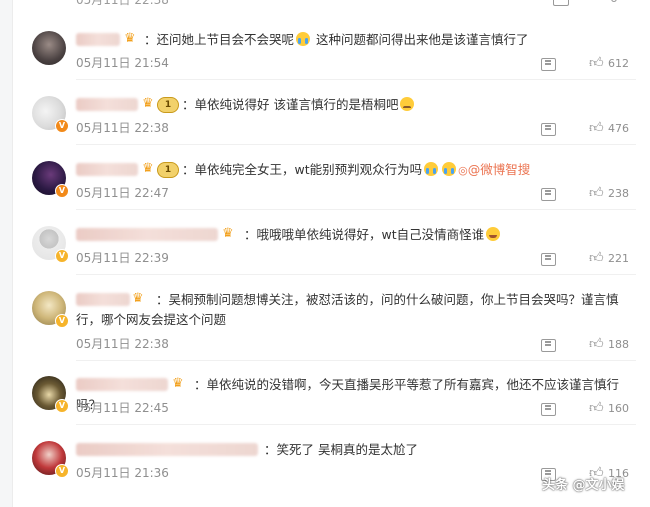  I want to click on like-count: 612, so click(618, 63).